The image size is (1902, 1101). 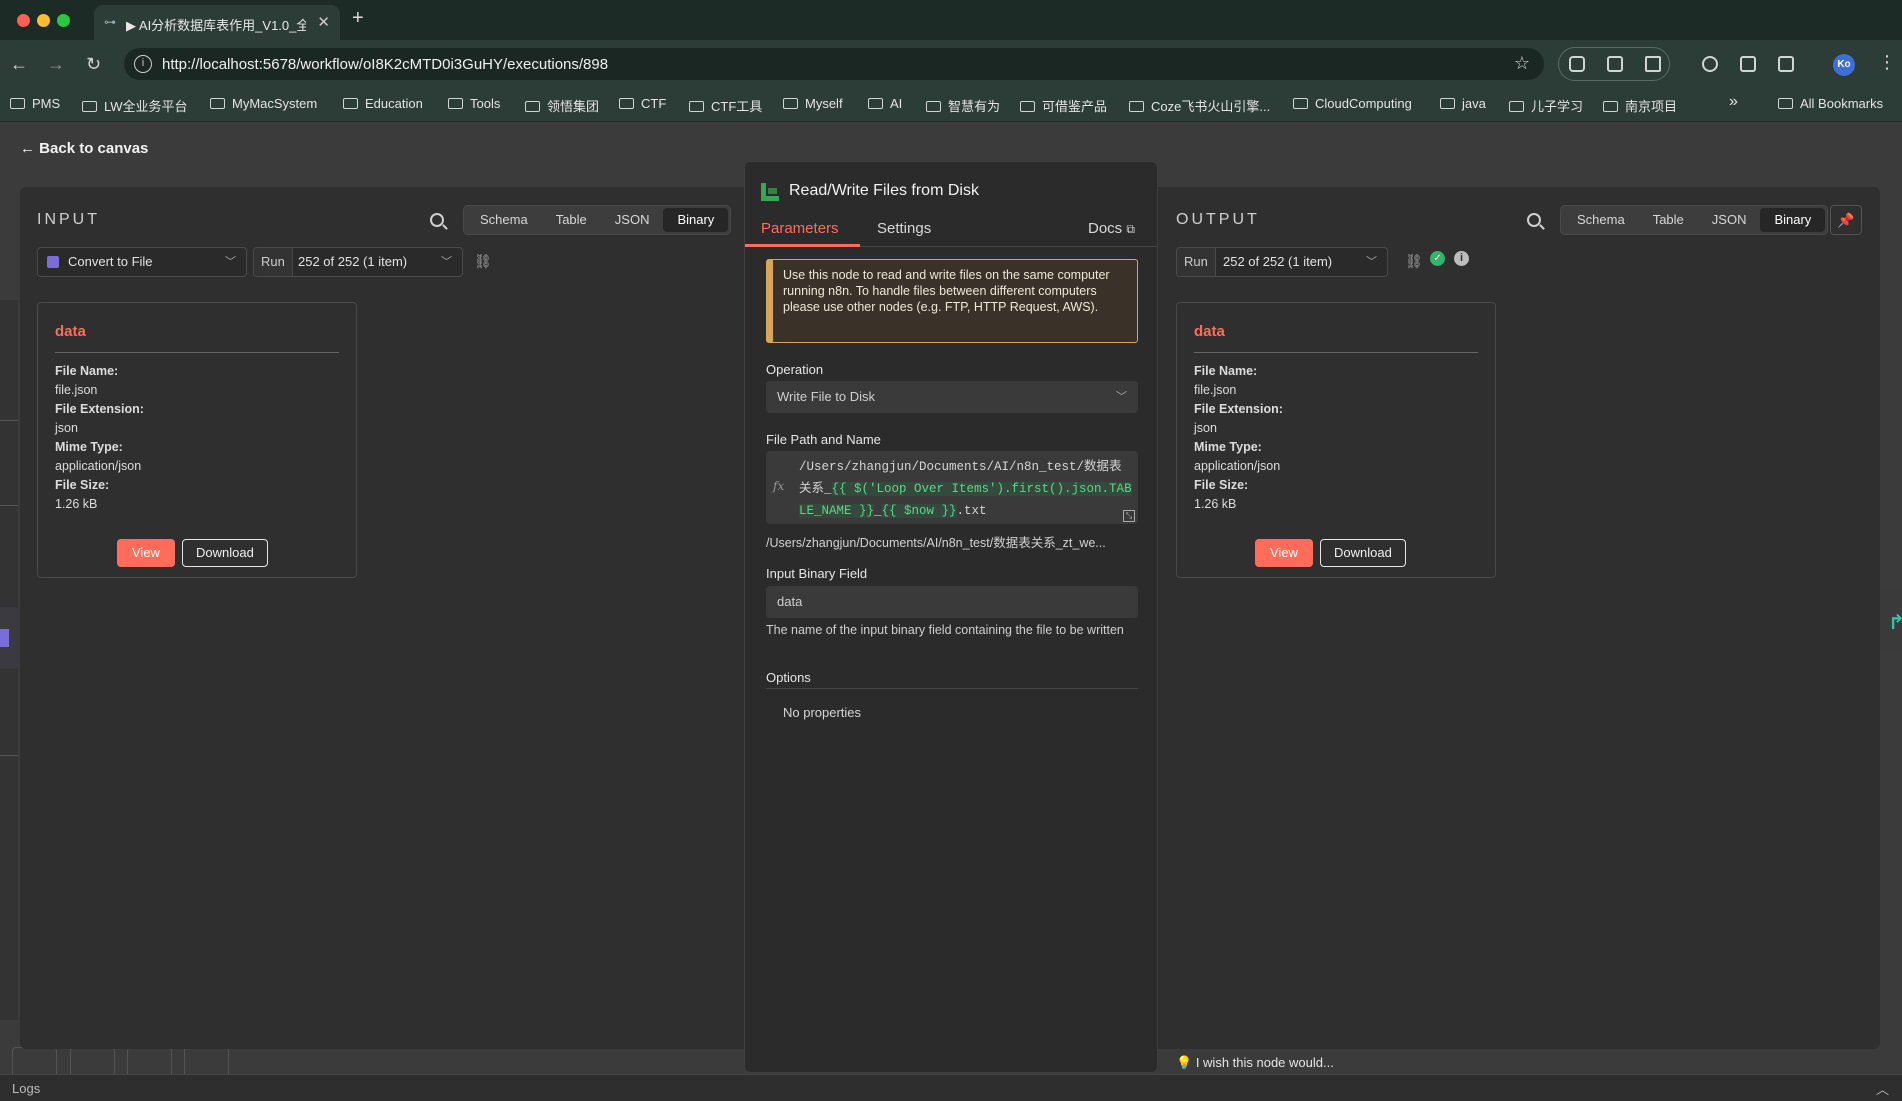 What do you see at coordinates (1546, 105) in the screenshot?
I see `bookmark-erzi: 儿子学习` at bounding box center [1546, 105].